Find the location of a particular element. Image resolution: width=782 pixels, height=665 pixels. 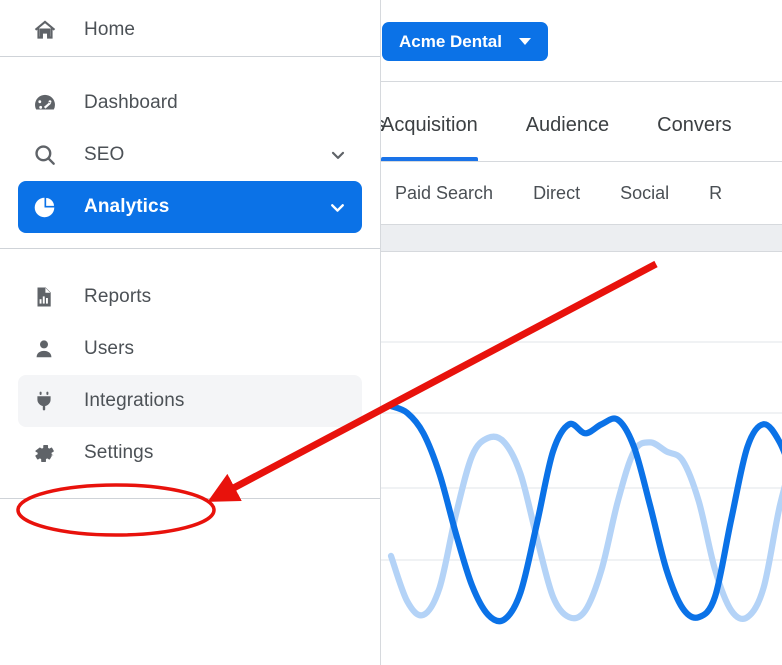

search-icon is located at coordinates (47, 155).